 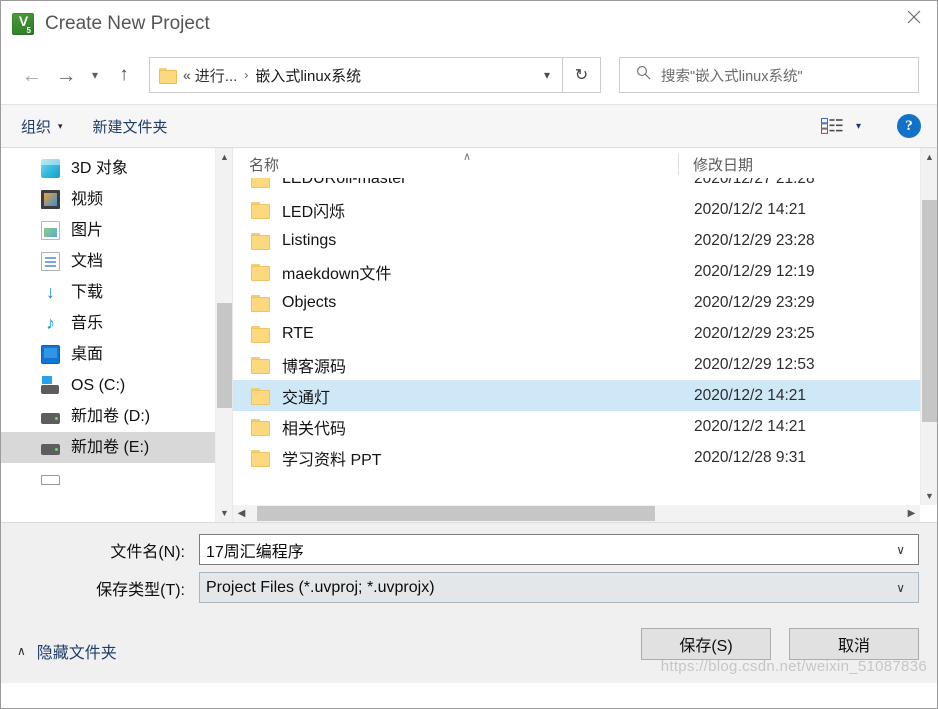 I want to click on dialog-buttons: 保存(S) 取消, so click(x=771, y=644).